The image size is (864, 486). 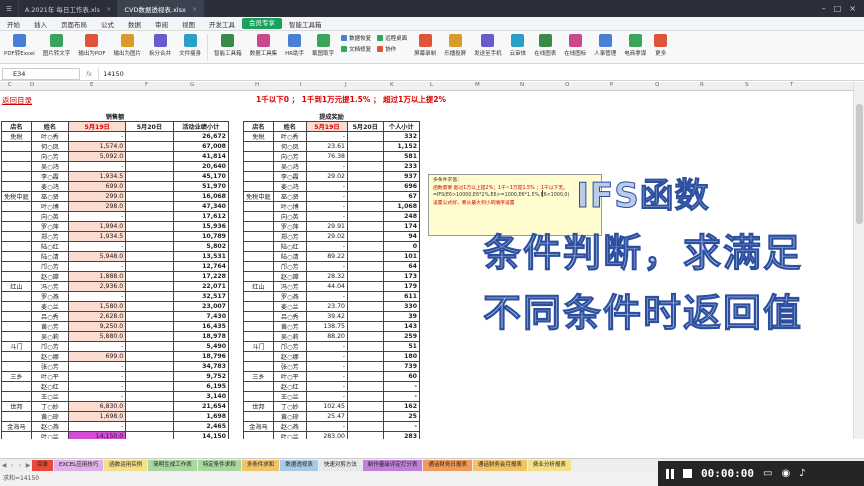 I want to click on column-header: H, so click(x=257, y=85).